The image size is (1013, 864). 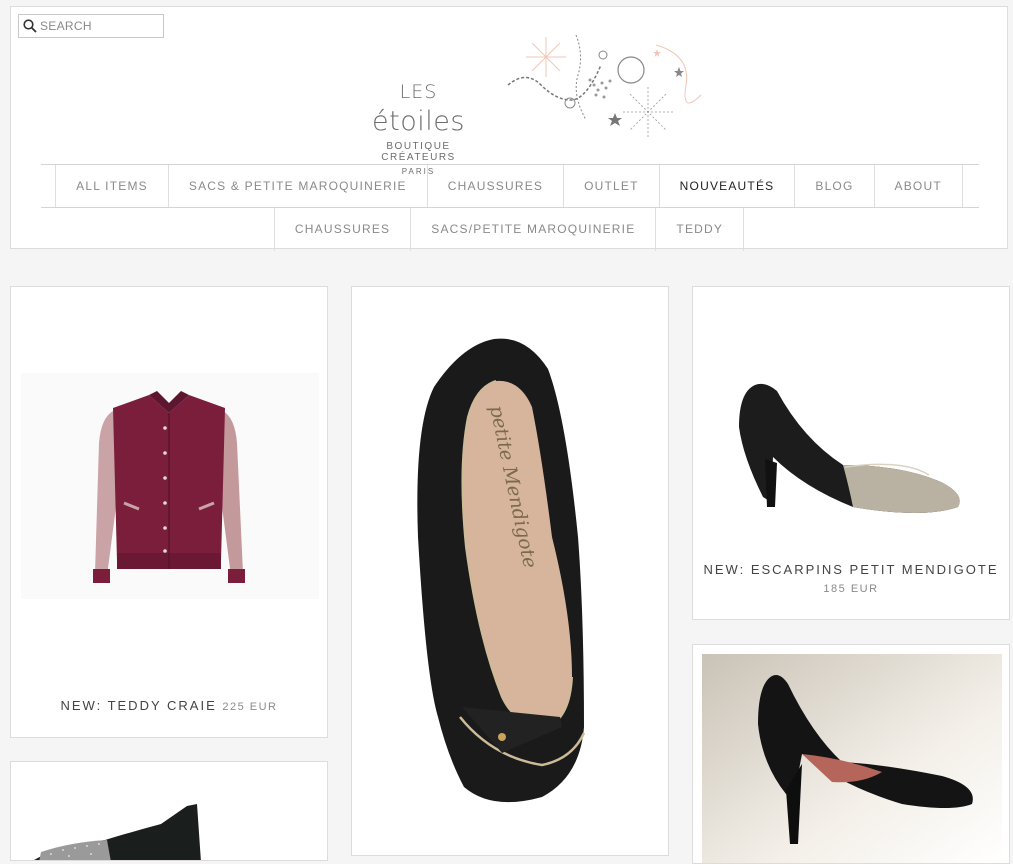 I want to click on search-input, so click(x=97, y=26).